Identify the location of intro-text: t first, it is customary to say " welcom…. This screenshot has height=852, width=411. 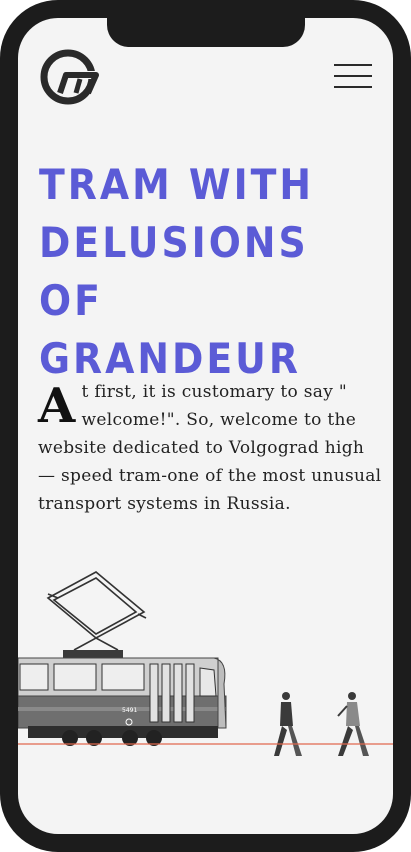
(210, 448).